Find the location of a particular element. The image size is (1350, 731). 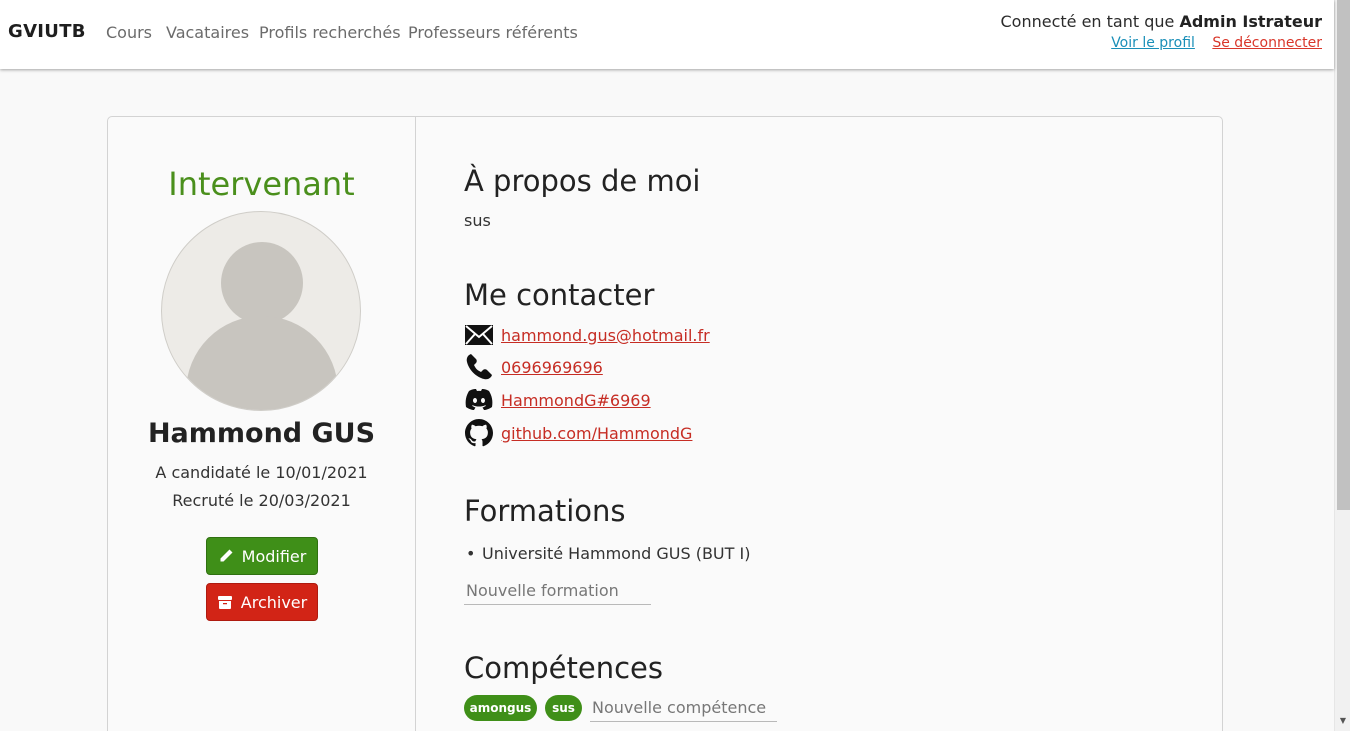

nav-link-vacataires: Vacataires is located at coordinates (207, 32).